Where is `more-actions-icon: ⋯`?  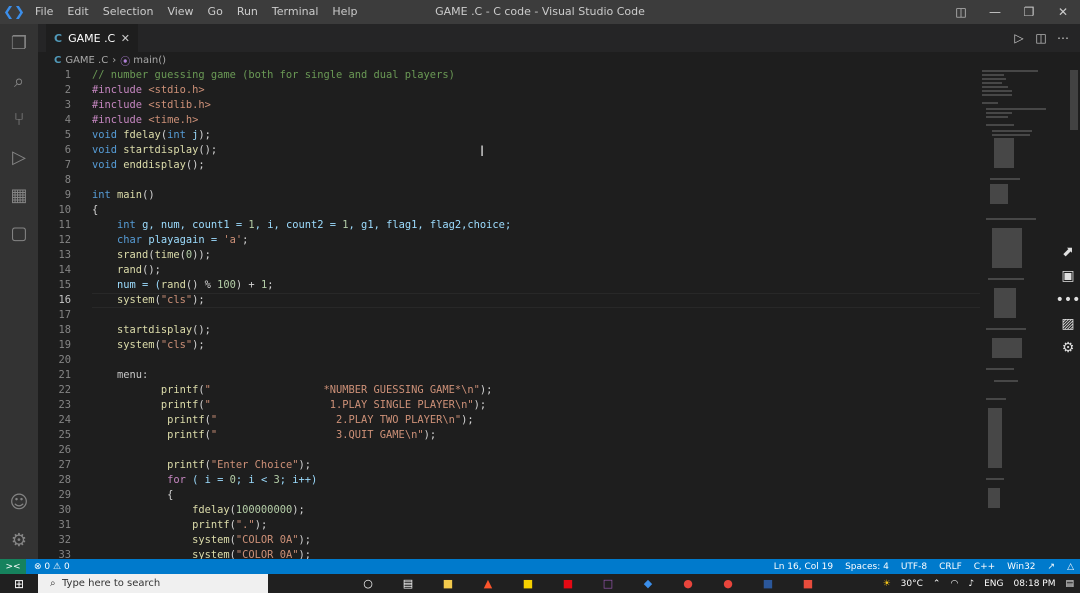 more-actions-icon: ⋯ is located at coordinates (1063, 38).